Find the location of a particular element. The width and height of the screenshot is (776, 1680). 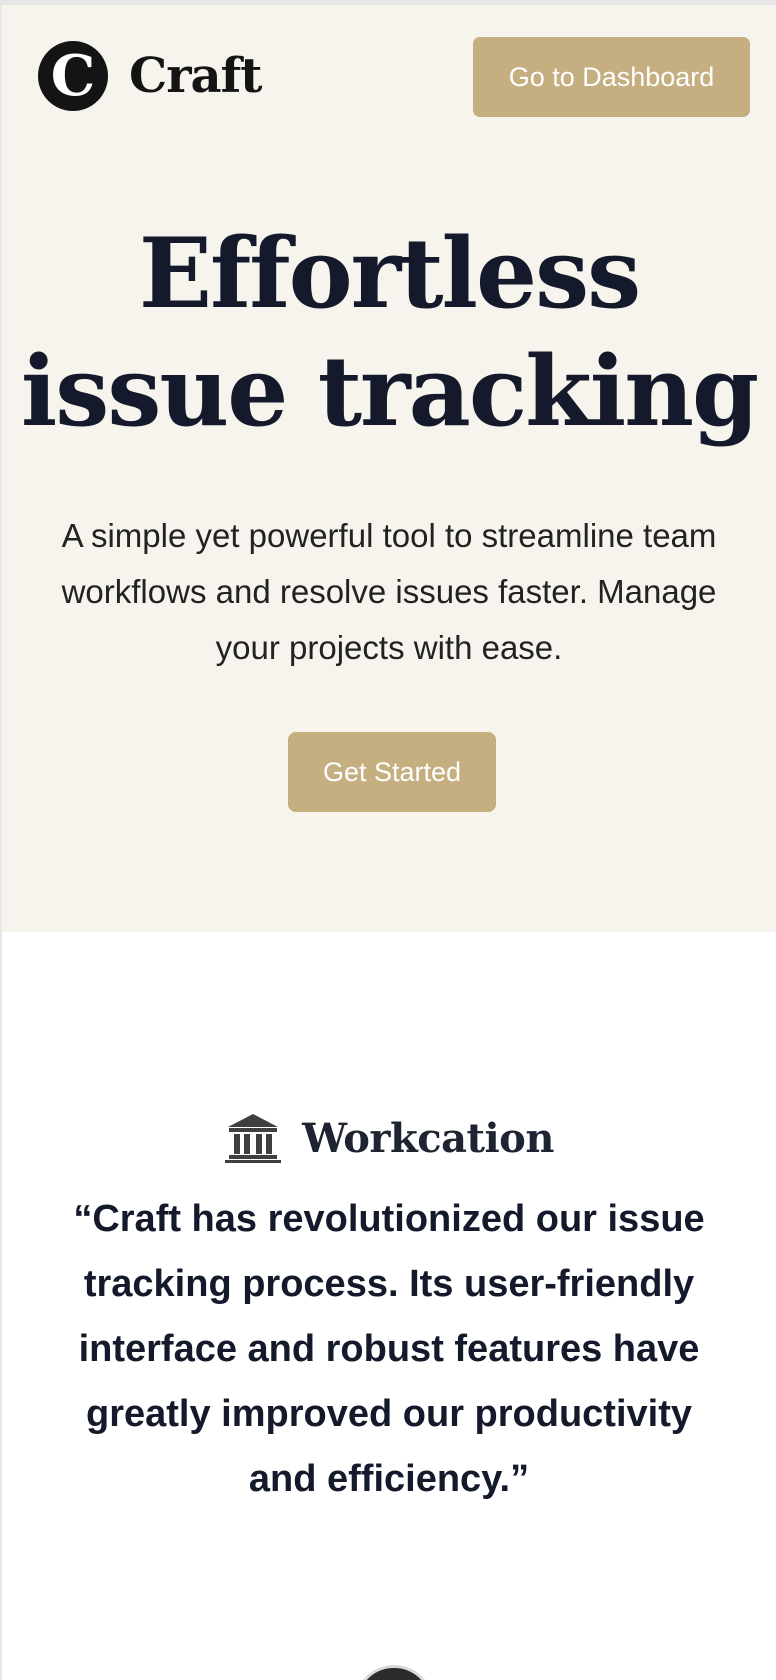

company-name: Workcation is located at coordinates (428, 1138).